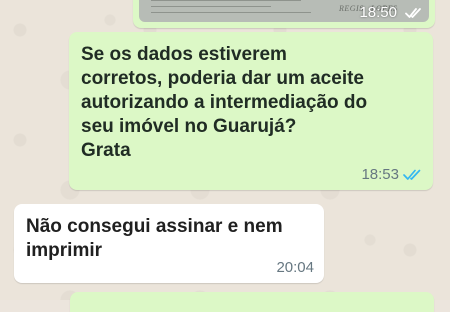 This screenshot has height=312, width=450. I want to click on message-text: Não consegui assinar e nem imprimir, so click(154, 238).